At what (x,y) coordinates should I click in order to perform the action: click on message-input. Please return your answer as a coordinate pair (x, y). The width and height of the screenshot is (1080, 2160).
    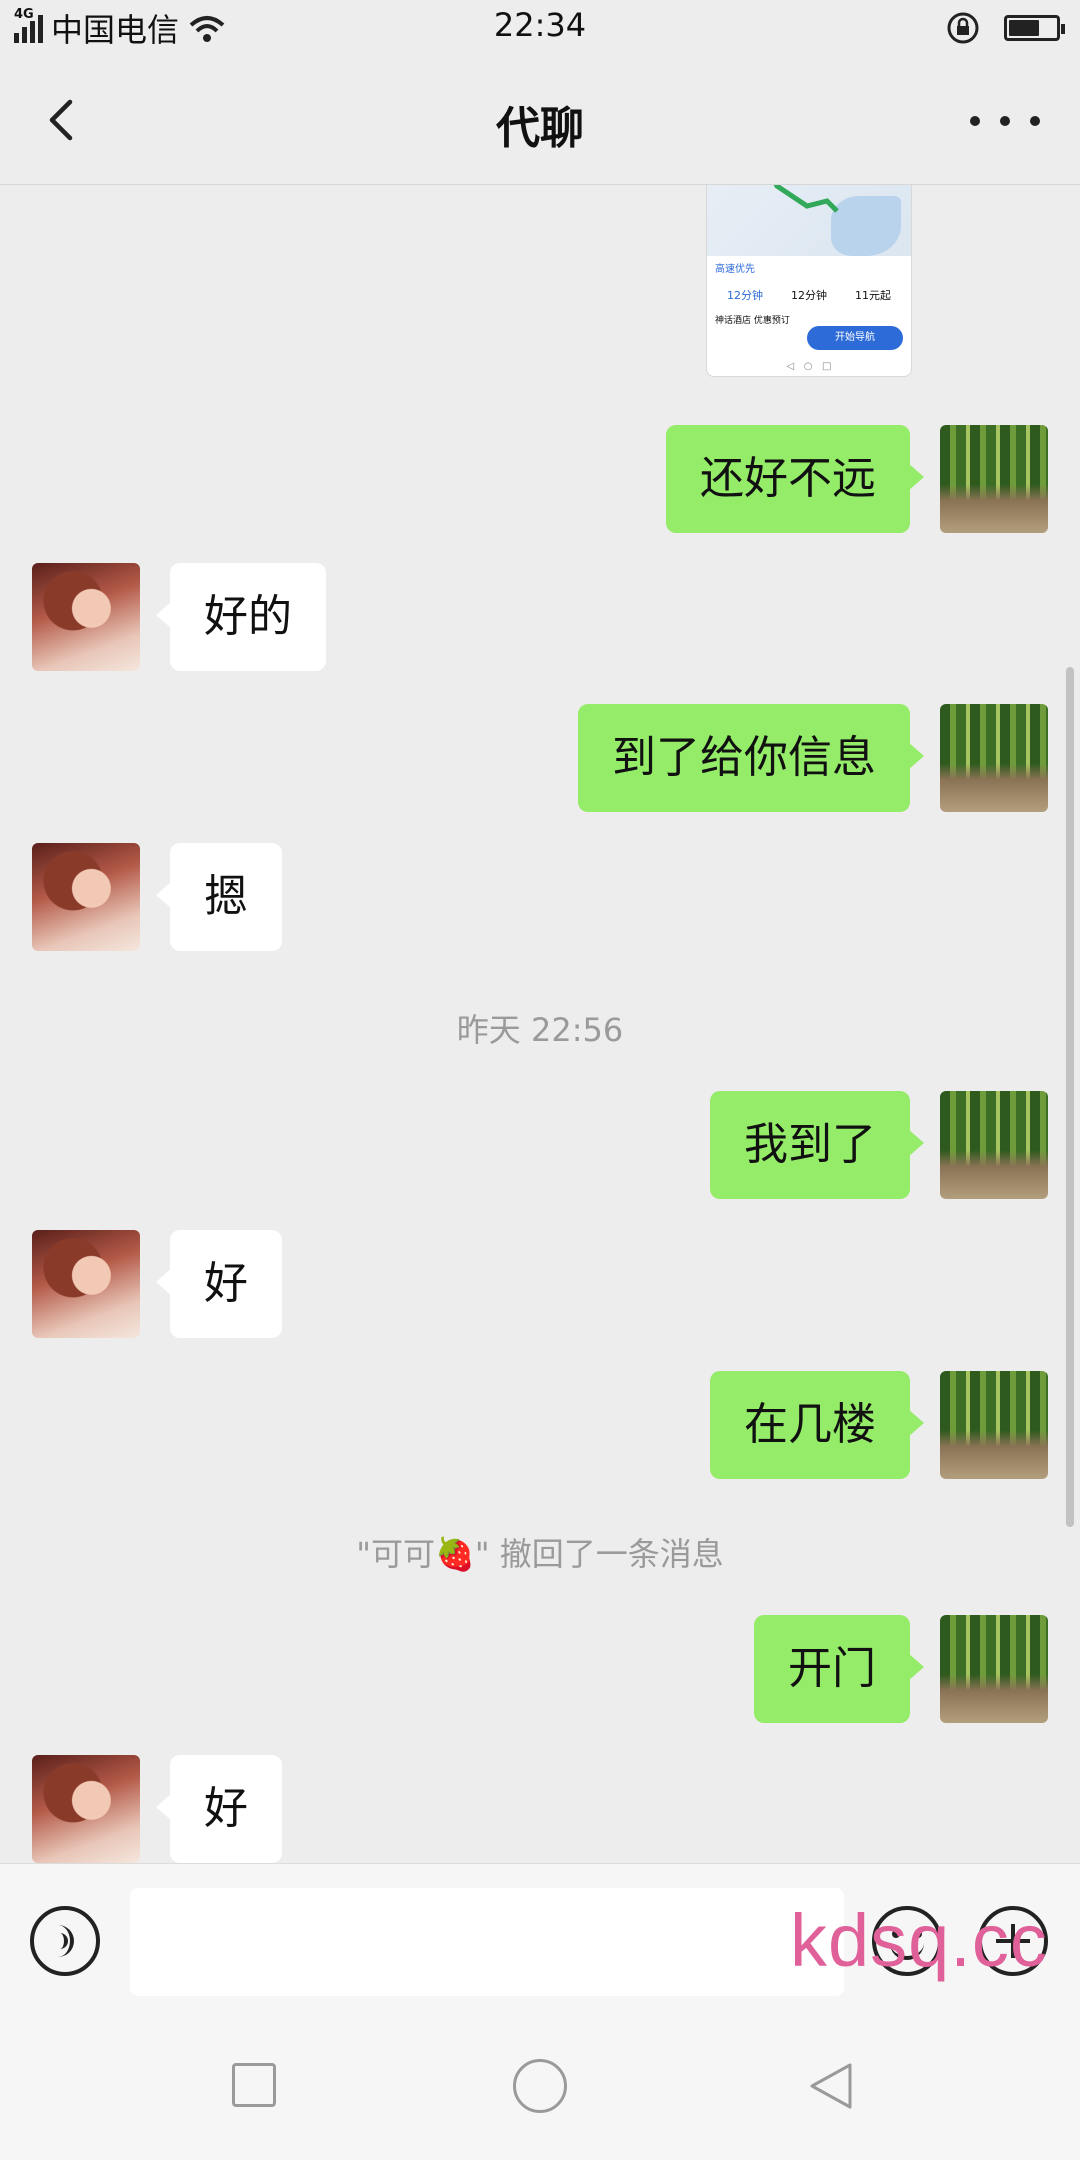
    Looking at the image, I should click on (487, 1942).